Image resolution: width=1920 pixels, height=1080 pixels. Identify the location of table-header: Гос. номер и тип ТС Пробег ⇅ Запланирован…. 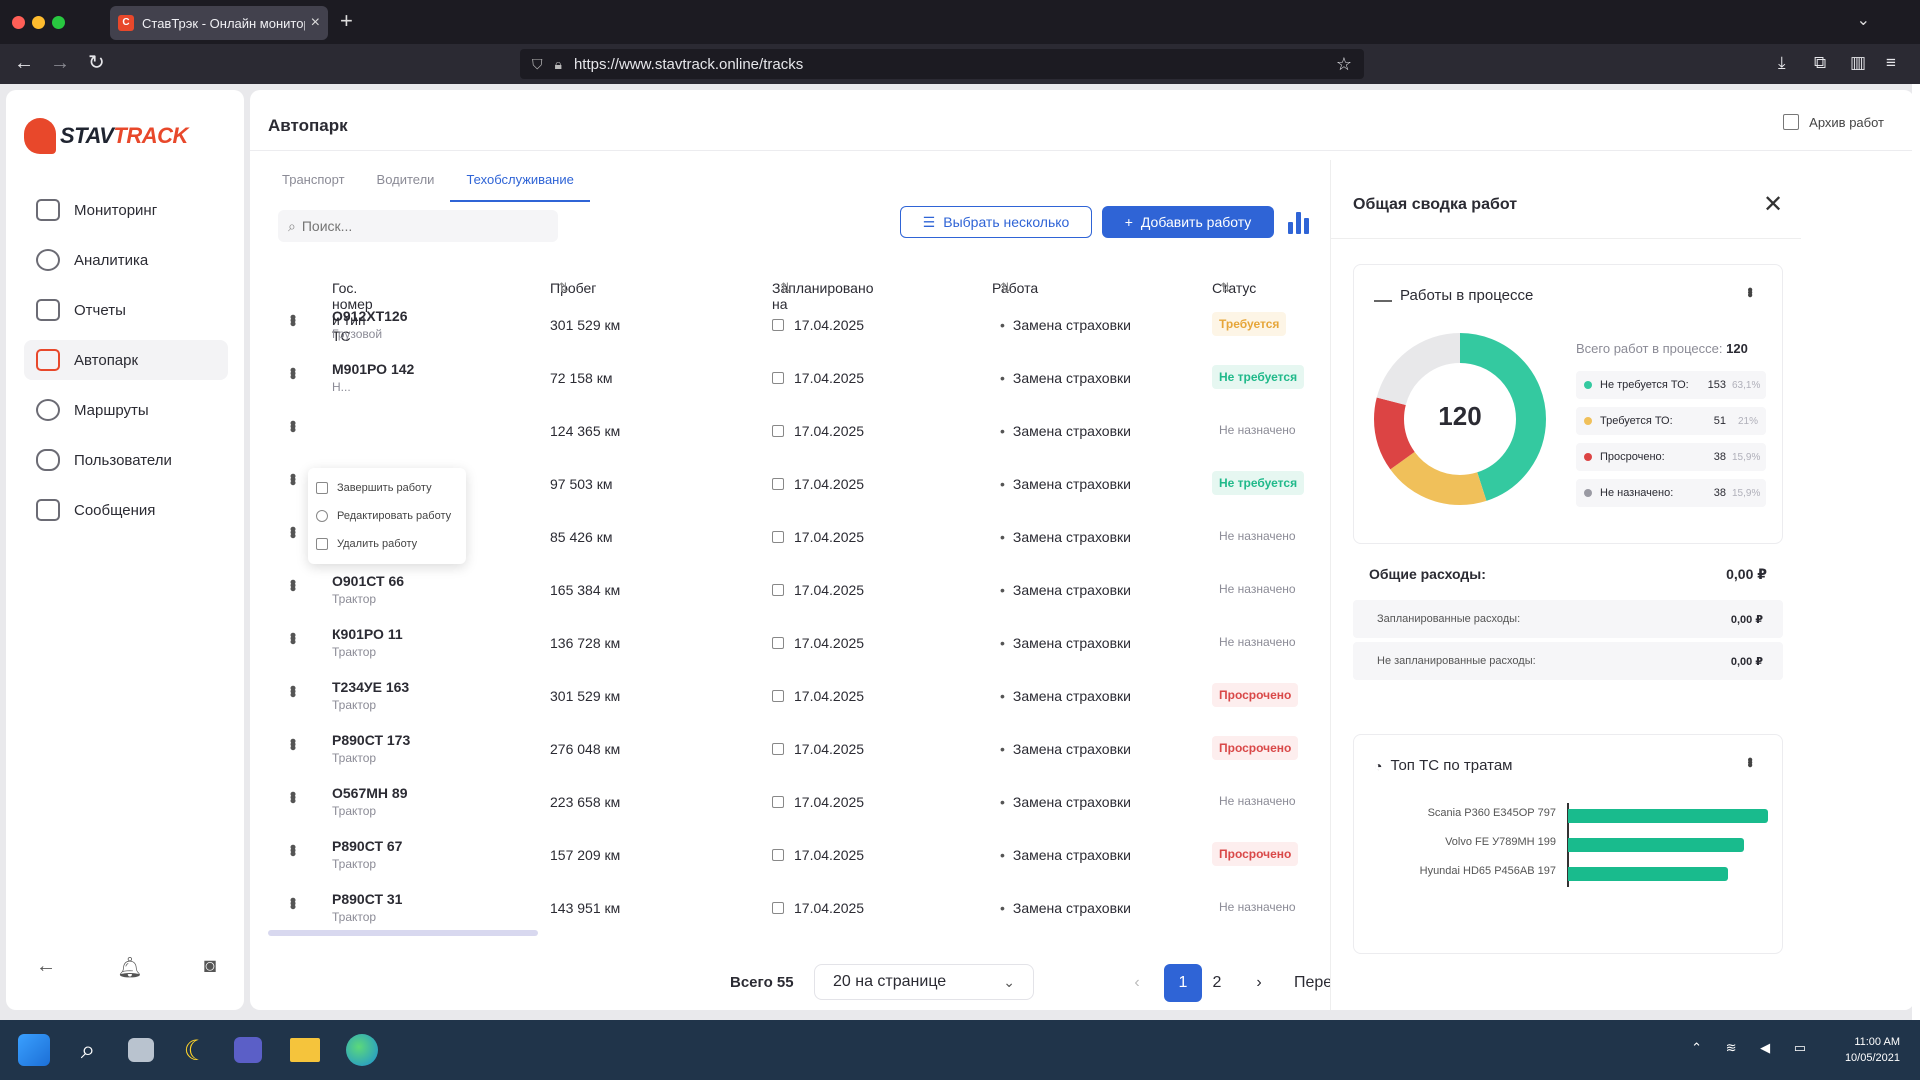
(794, 312).